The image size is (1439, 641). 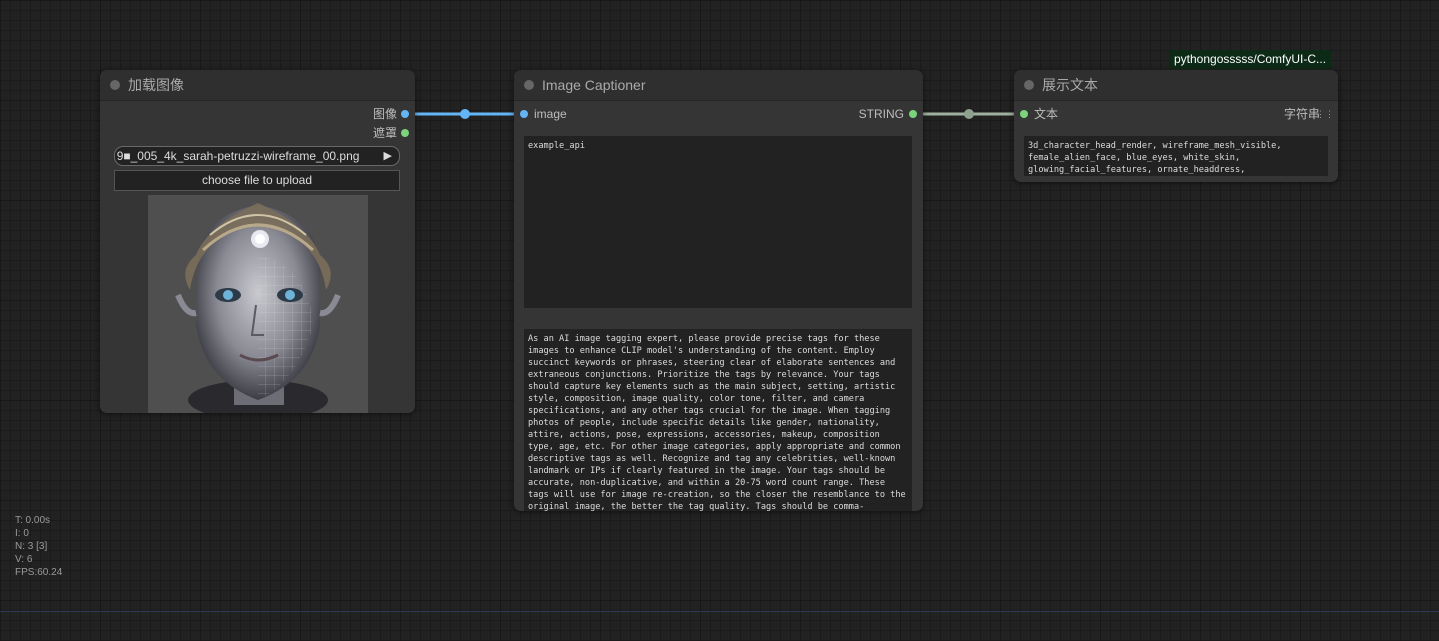 I want to click on captioner-title-text: Image Captioner, so click(x=594, y=85).